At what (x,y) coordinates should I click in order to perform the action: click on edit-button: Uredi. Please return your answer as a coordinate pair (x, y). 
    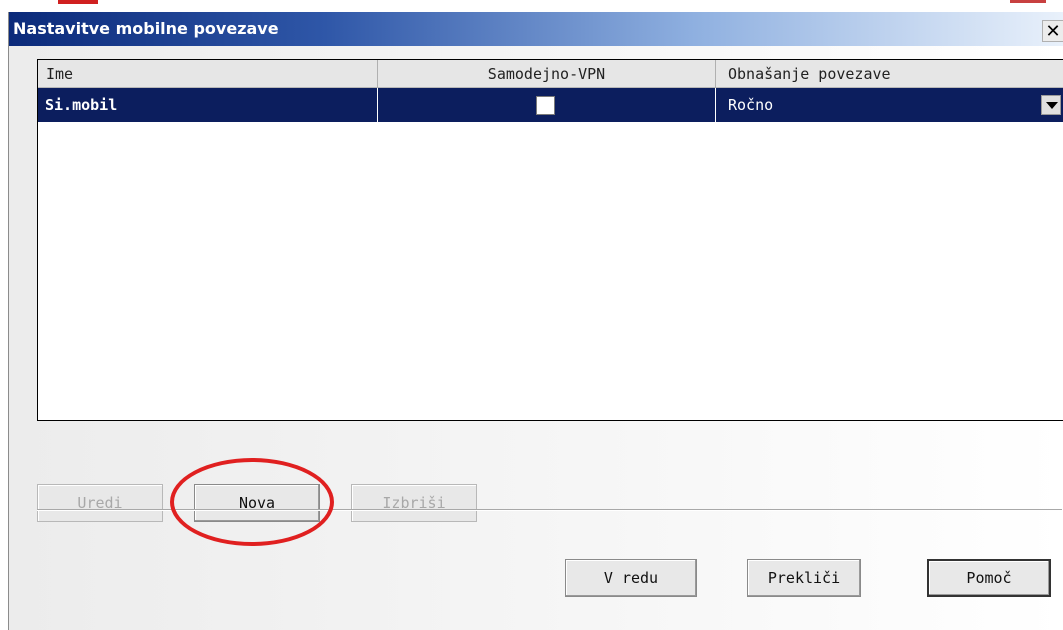
    Looking at the image, I should click on (100, 503).